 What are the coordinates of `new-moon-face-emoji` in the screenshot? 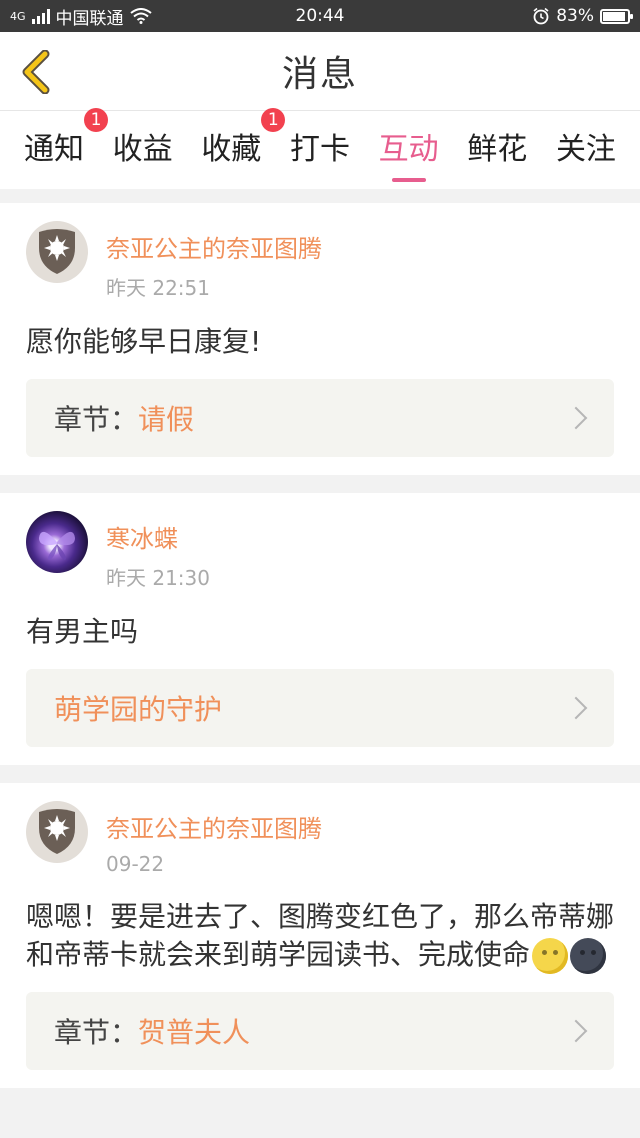 It's located at (588, 956).